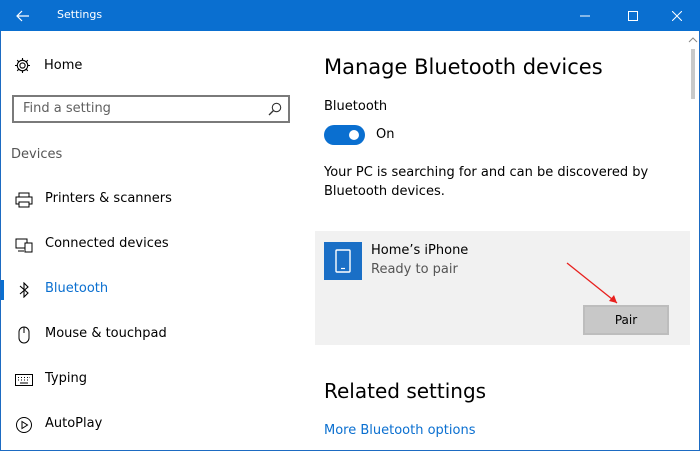  I want to click on scrollbar, so click(693, 241).